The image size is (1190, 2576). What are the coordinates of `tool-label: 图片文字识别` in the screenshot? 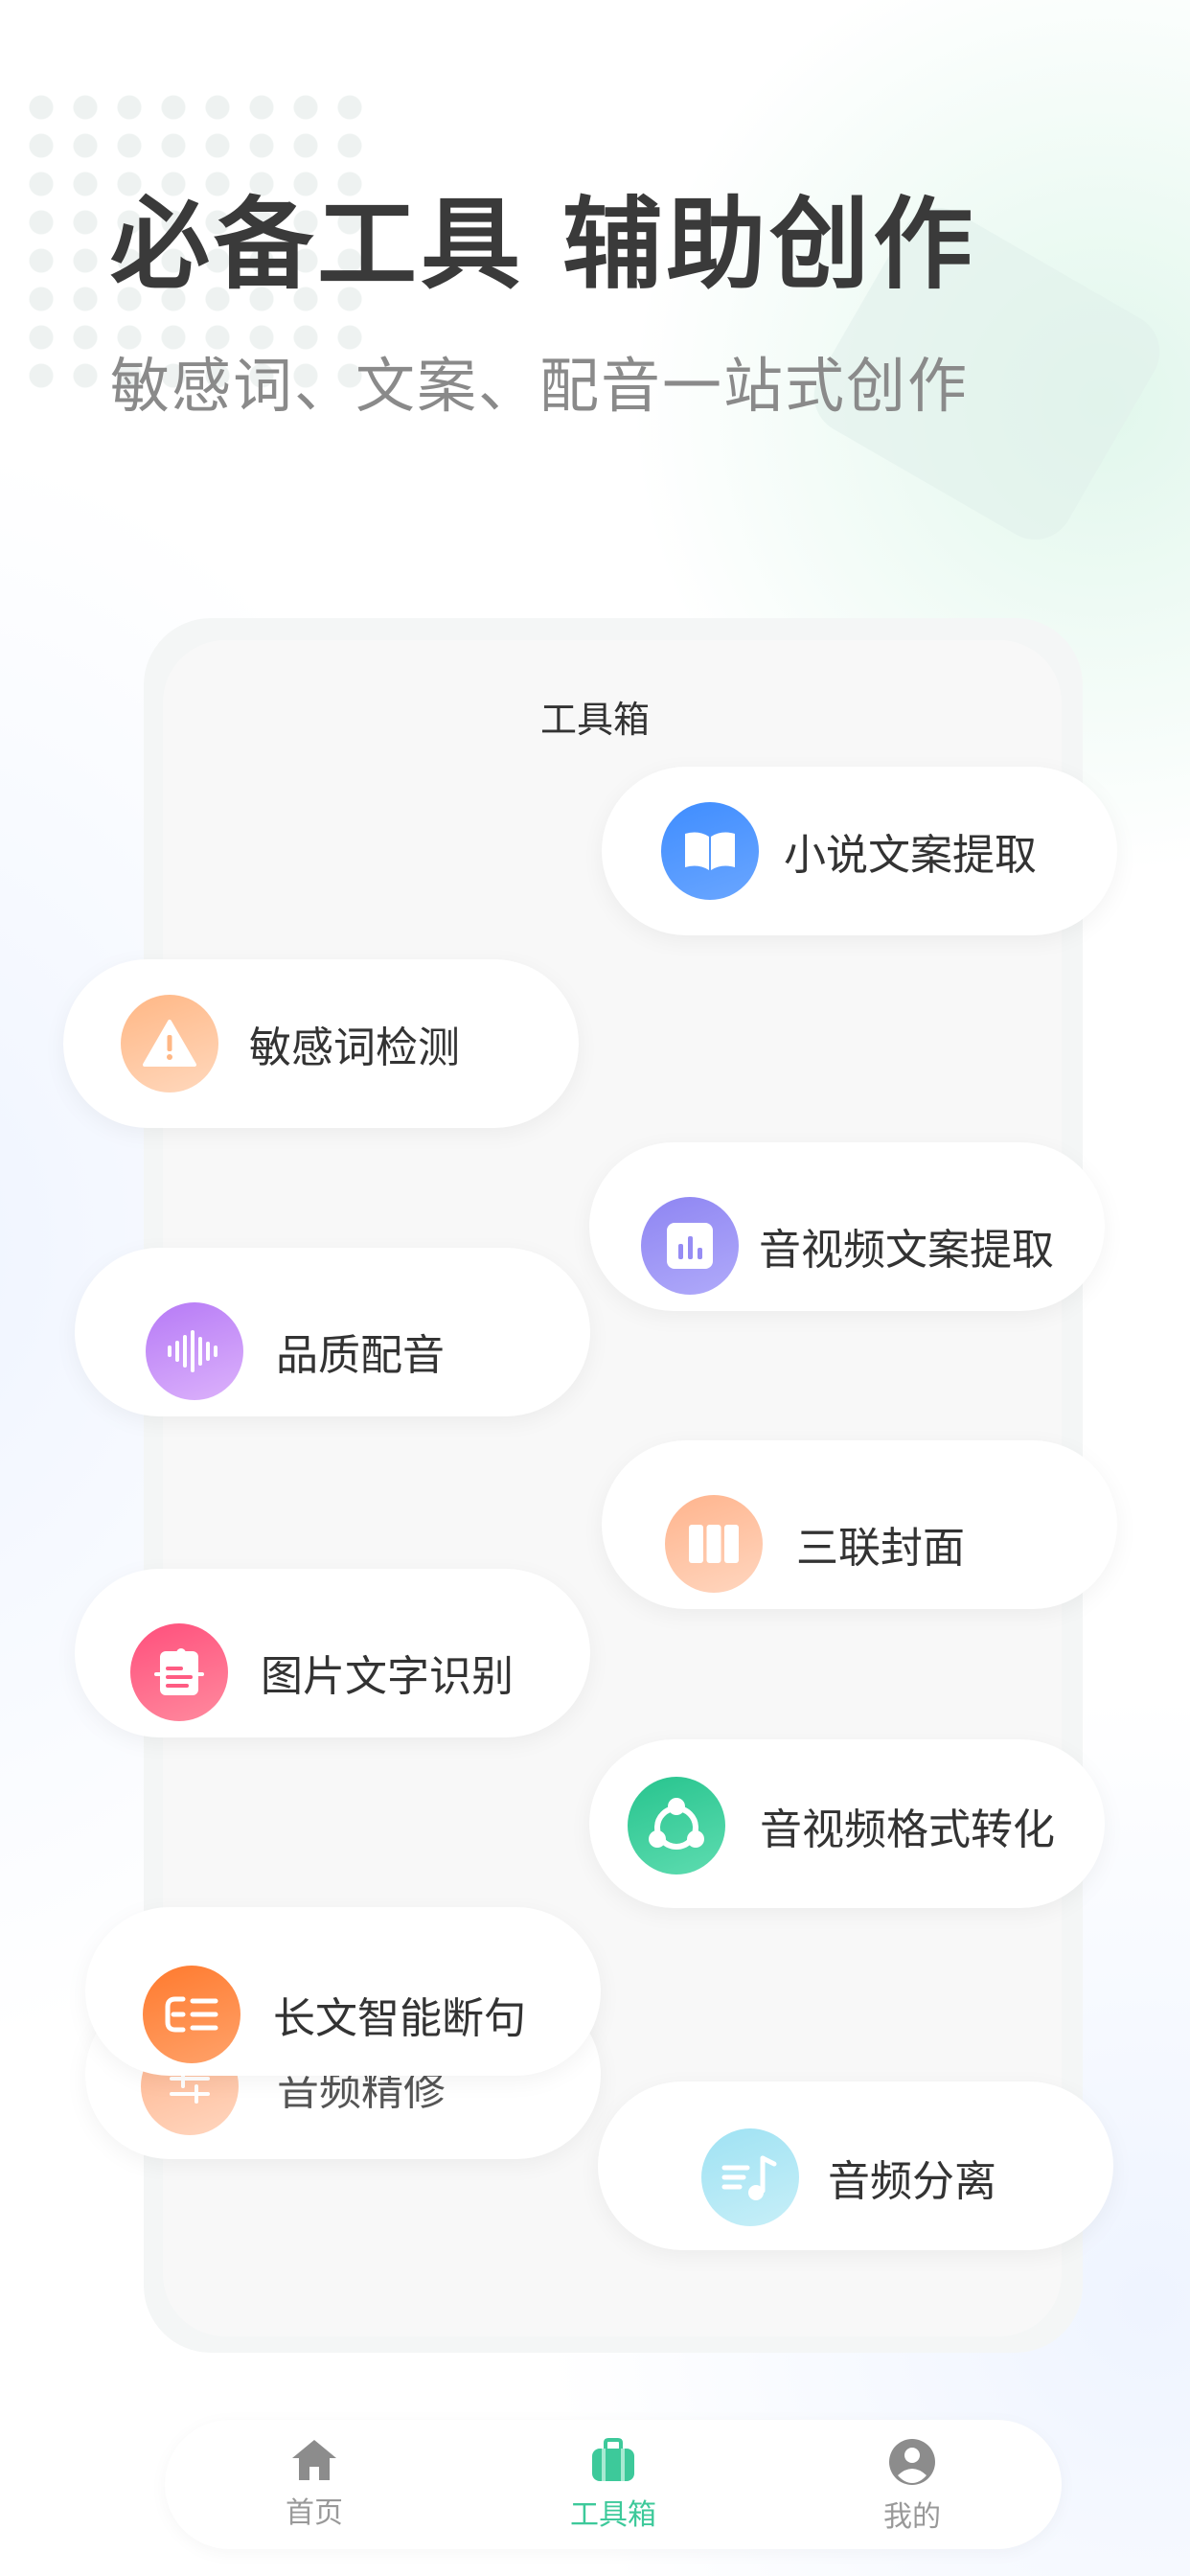 It's located at (388, 1676).